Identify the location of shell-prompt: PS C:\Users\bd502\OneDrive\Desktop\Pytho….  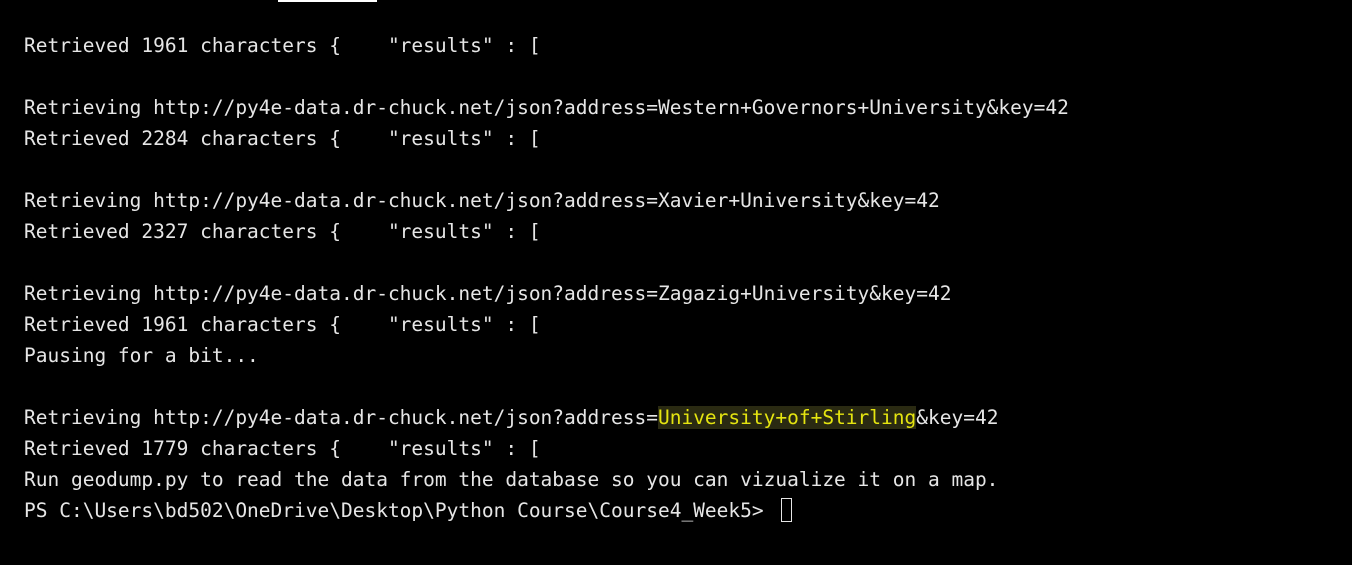
(400, 510).